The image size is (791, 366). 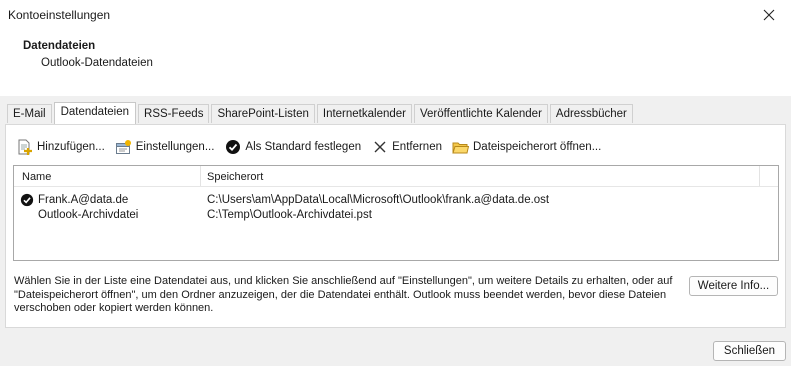 What do you see at coordinates (24, 147) in the screenshot?
I see `add-file-icon` at bounding box center [24, 147].